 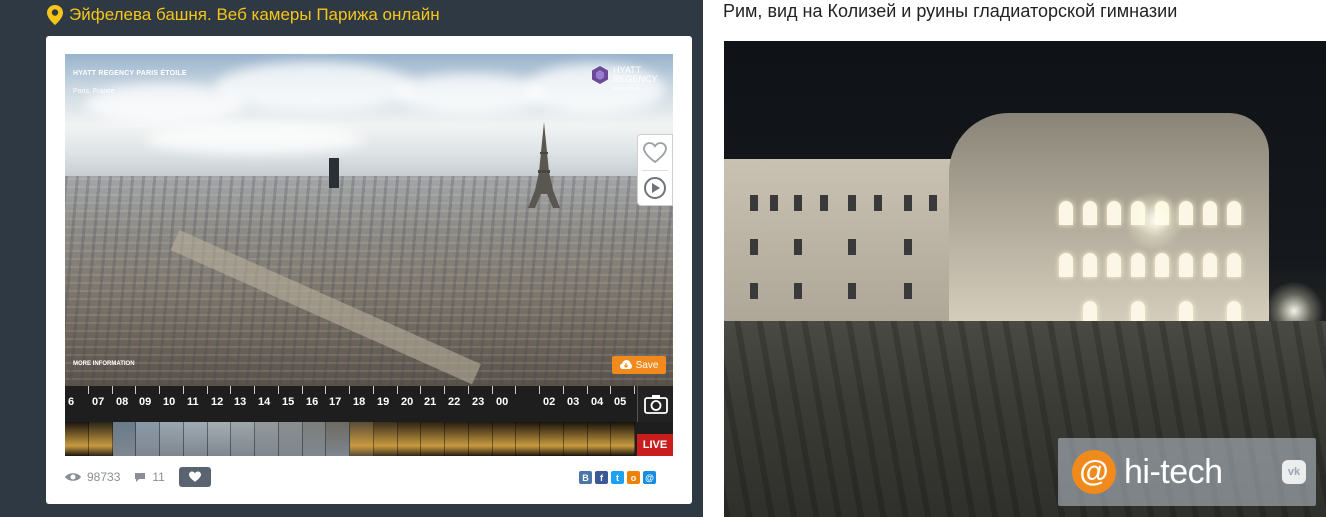 I want to click on timeline-hour-label: 6, so click(x=71, y=402).